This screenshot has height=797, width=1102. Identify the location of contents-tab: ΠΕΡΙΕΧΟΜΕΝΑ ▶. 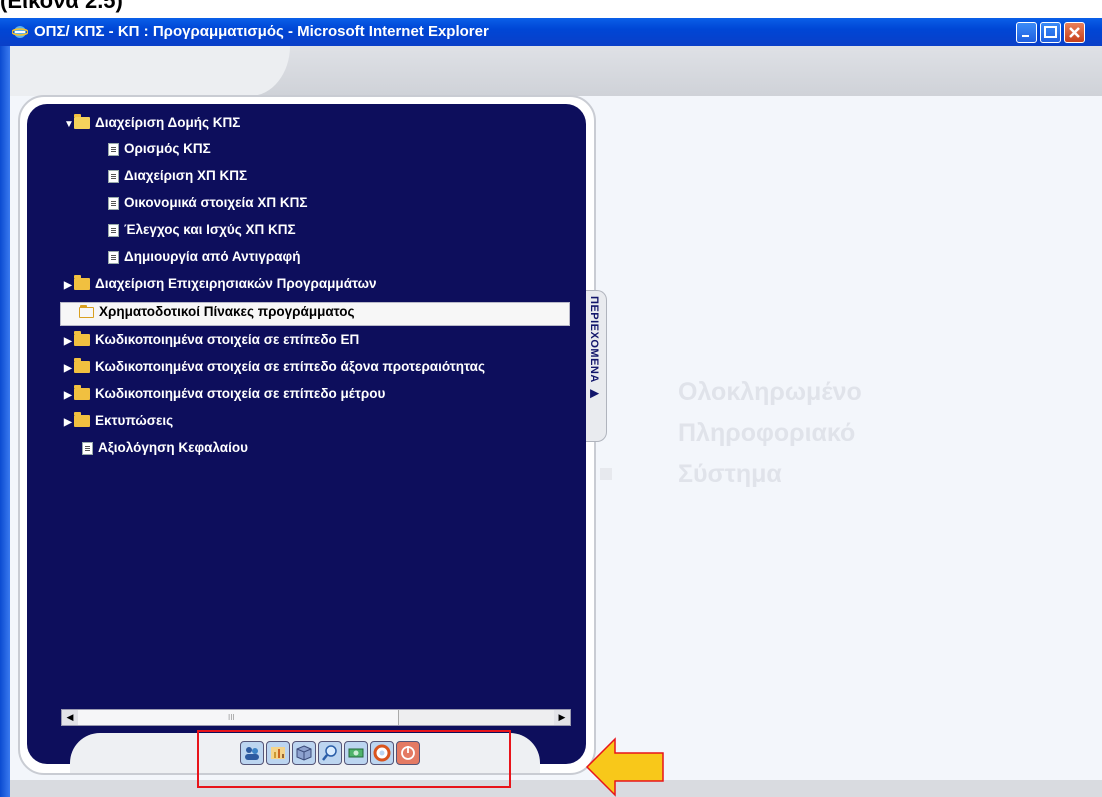
(596, 366).